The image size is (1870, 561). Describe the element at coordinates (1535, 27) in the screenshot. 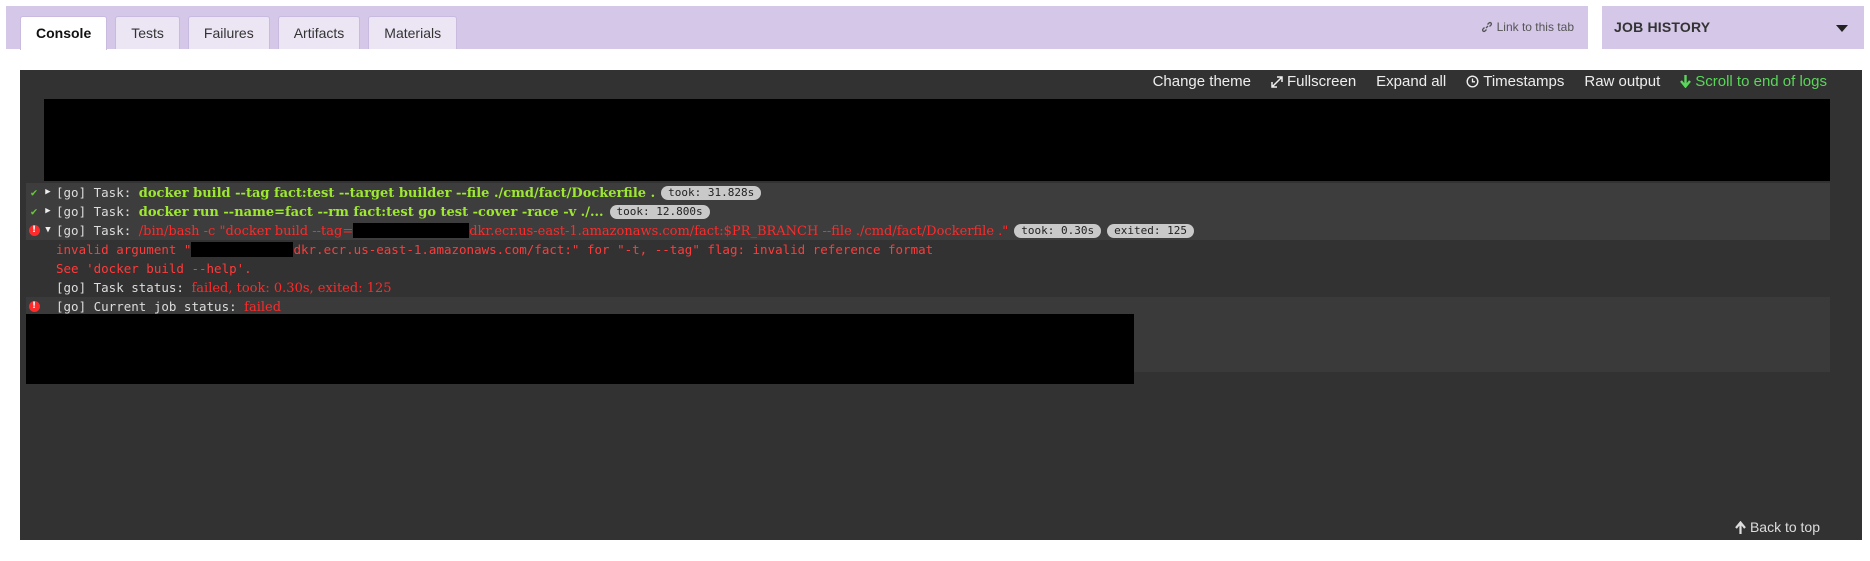

I see `link-to-tab-label: Link to this tab` at that location.